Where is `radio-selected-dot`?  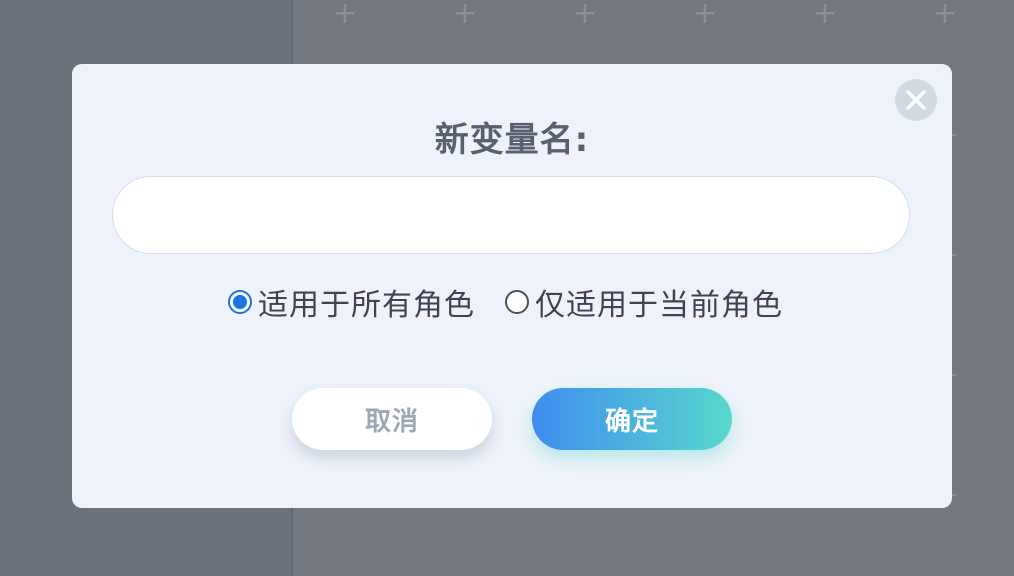 radio-selected-dot is located at coordinates (240, 302).